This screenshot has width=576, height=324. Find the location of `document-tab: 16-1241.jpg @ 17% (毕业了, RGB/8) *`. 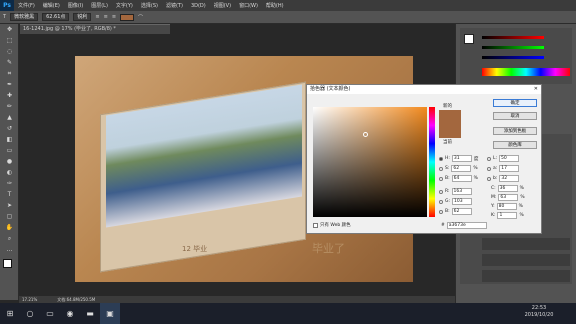

document-tab: 16-1241.jpg @ 17% (毕业了, RGB/8) * is located at coordinates (95, 29).